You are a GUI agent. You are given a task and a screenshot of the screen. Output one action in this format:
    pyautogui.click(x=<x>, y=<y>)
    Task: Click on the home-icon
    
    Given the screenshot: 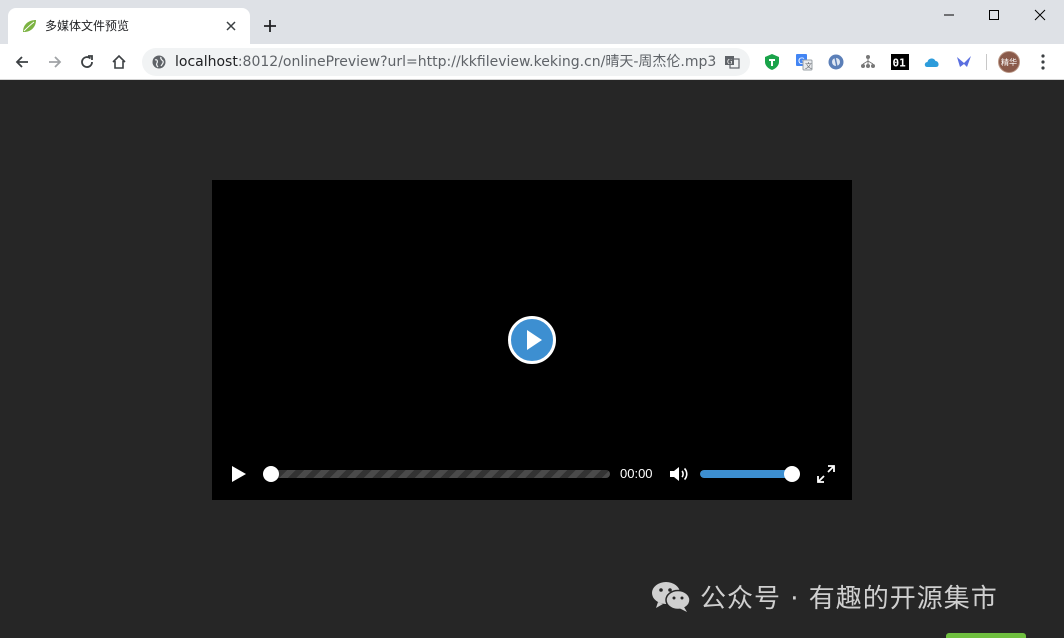 What is the action you would take?
    pyautogui.click(x=119, y=61)
    